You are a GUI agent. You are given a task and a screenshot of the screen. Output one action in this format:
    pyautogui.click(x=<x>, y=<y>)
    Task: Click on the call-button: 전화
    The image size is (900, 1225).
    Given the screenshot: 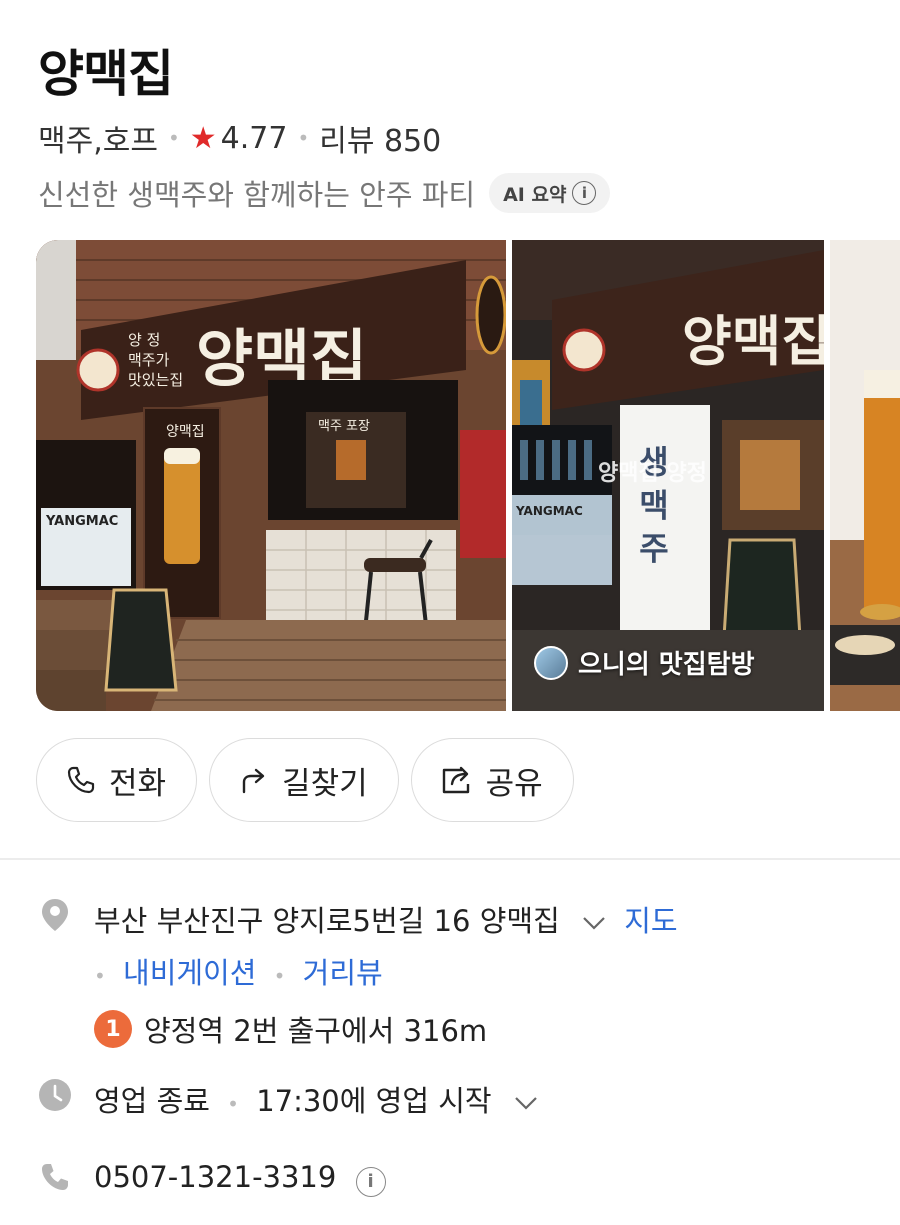 What is the action you would take?
    pyautogui.click(x=117, y=780)
    